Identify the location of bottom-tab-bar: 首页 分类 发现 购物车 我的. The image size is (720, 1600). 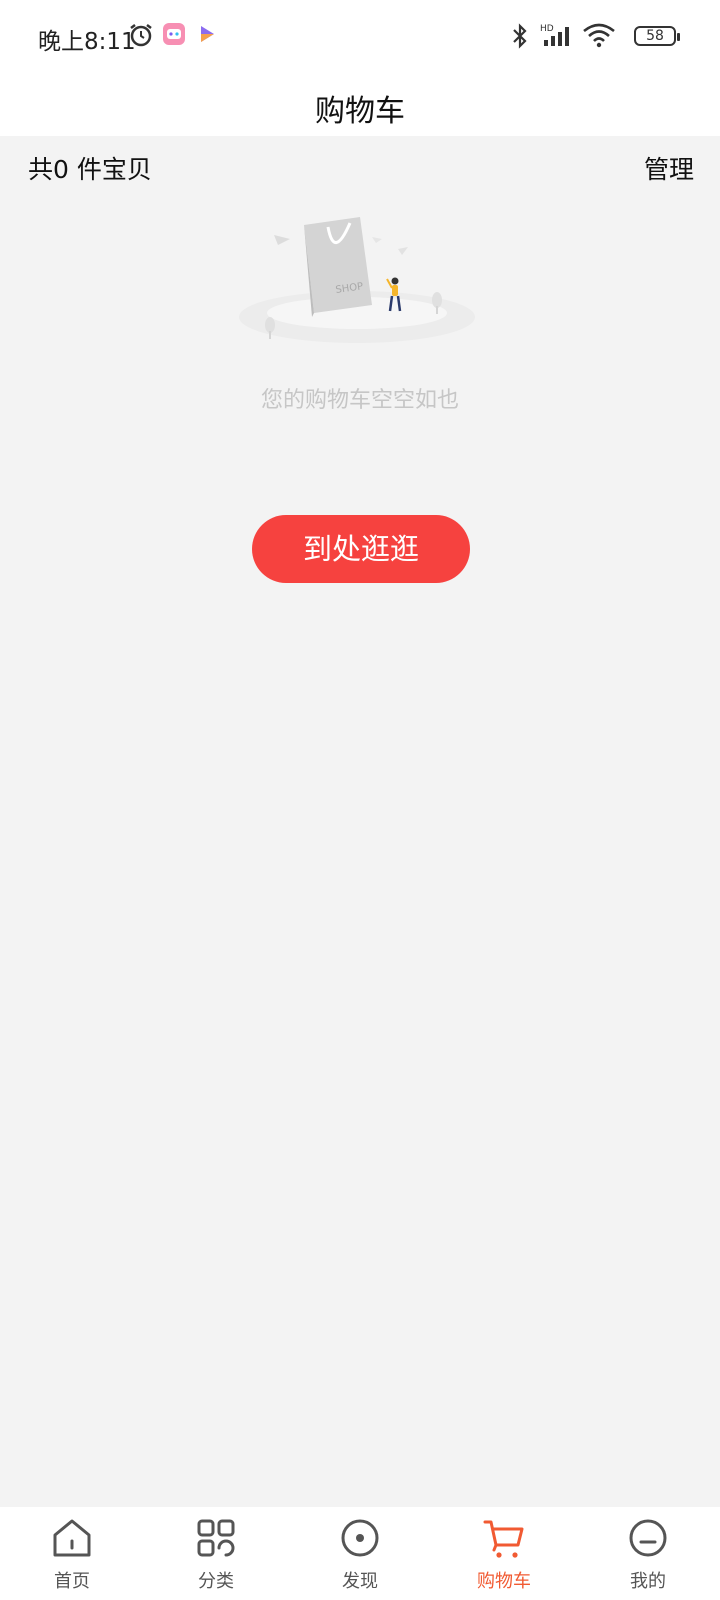
(360, 1553).